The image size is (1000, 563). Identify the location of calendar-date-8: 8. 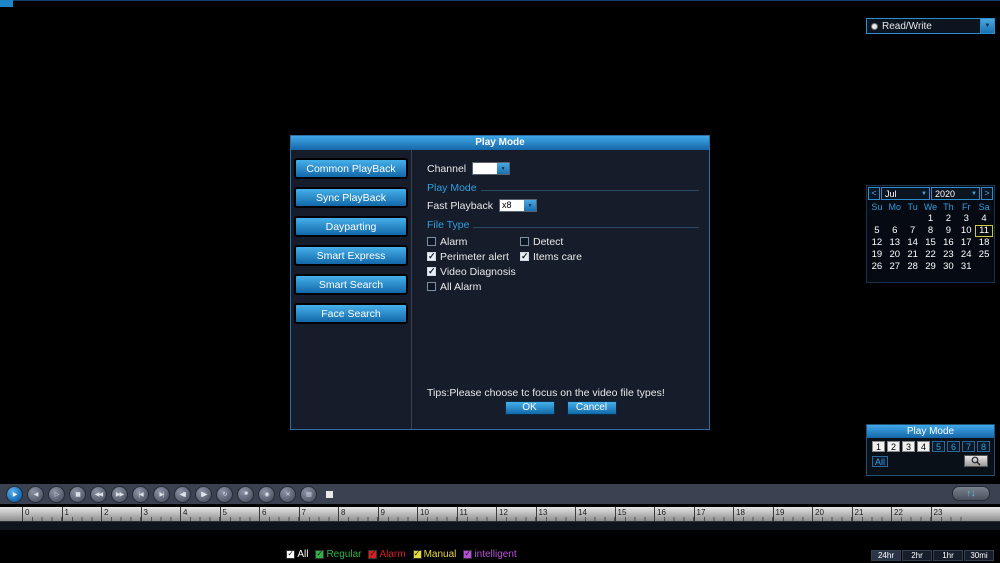
(931, 231).